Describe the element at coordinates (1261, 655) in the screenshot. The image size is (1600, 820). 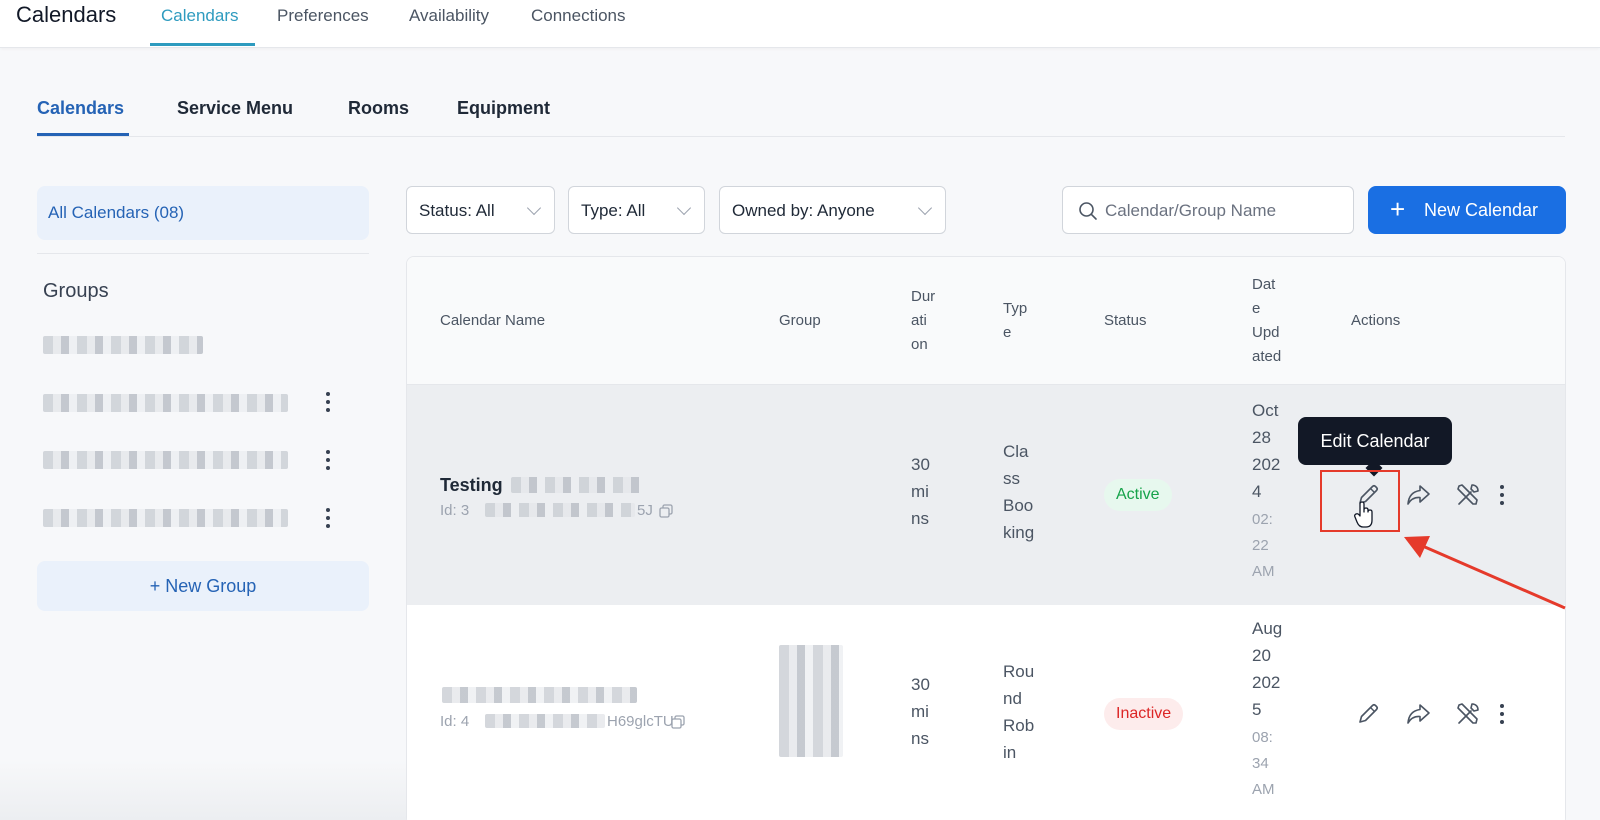
I see `date-line: 20` at that location.